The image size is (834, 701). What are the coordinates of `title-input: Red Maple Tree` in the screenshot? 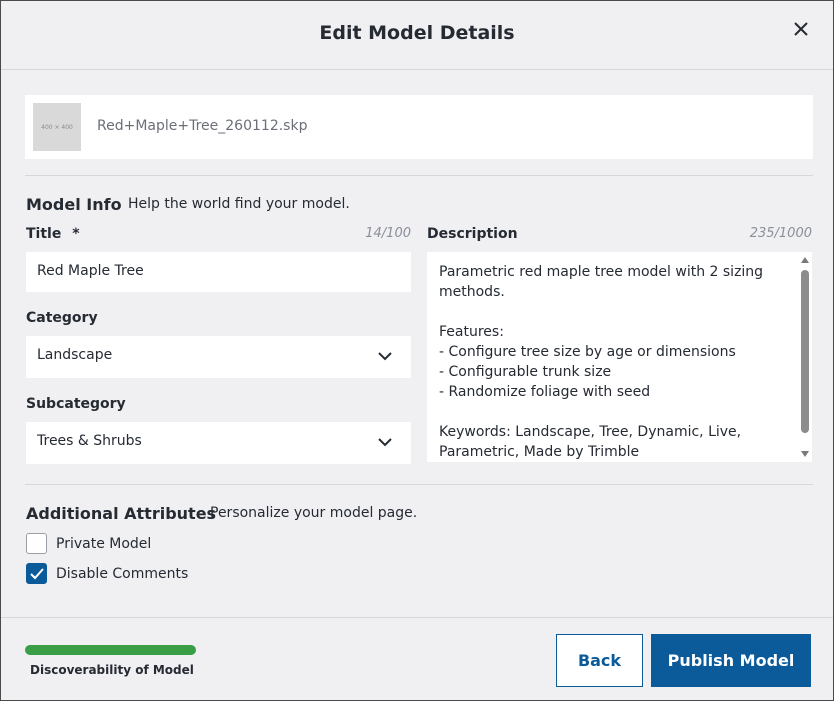 It's located at (218, 272).